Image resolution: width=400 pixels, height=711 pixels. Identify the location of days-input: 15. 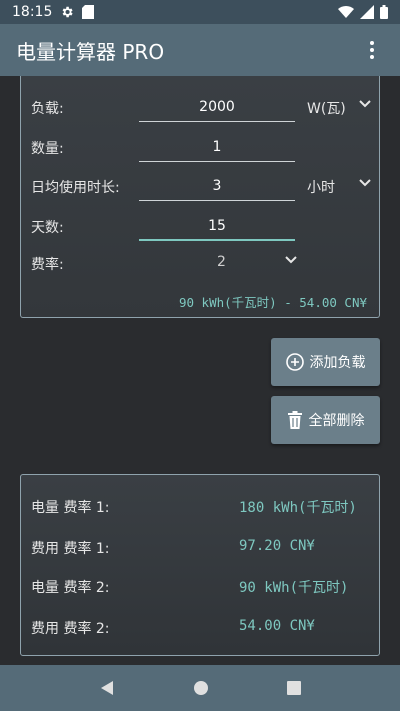
(217, 228).